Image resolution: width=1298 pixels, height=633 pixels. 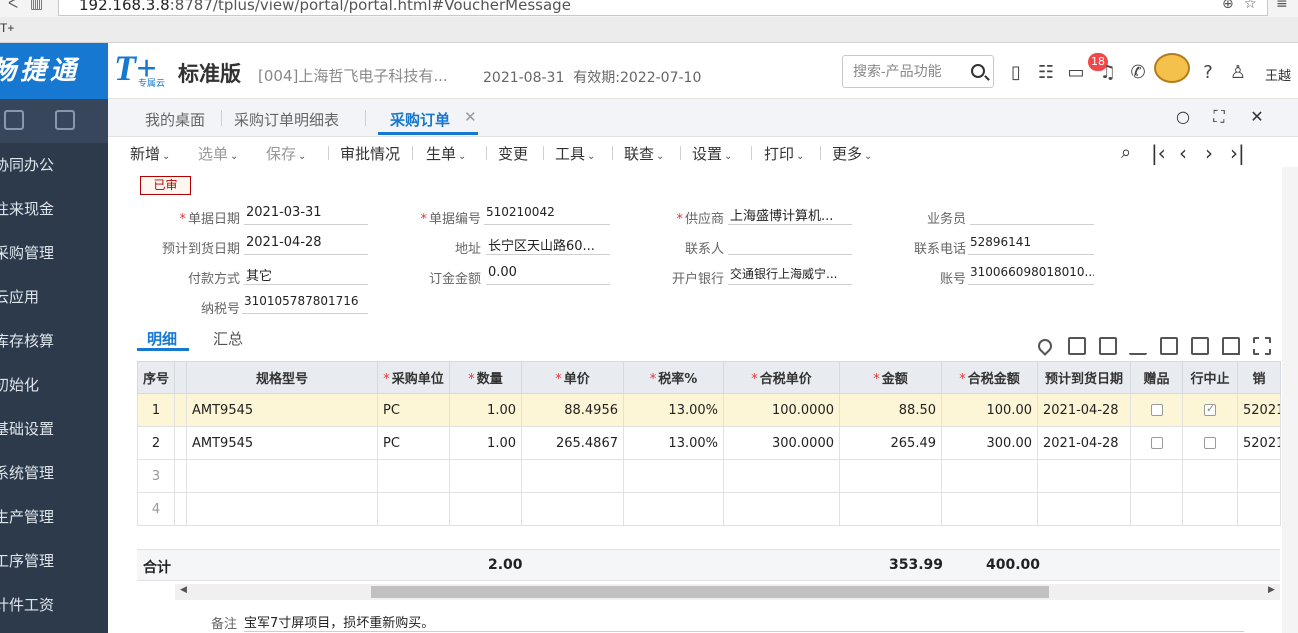 What do you see at coordinates (989, 443) in the screenshot?
I see `cell-tax-amount: 300.00` at bounding box center [989, 443].